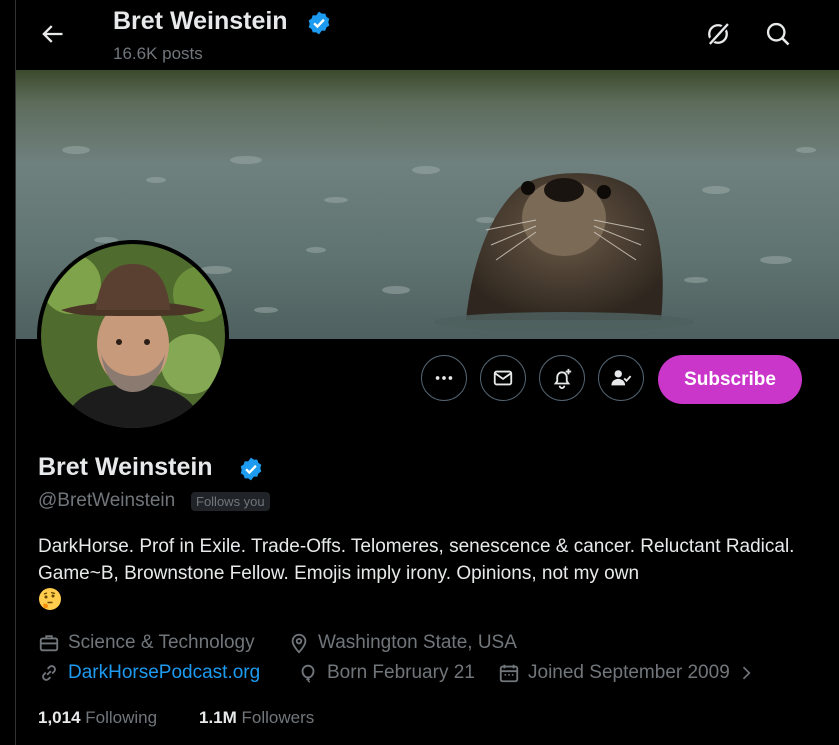 This screenshot has height=745, width=839. What do you see at coordinates (218, 717) in the screenshot?
I see `followers-count: 1.1M` at bounding box center [218, 717].